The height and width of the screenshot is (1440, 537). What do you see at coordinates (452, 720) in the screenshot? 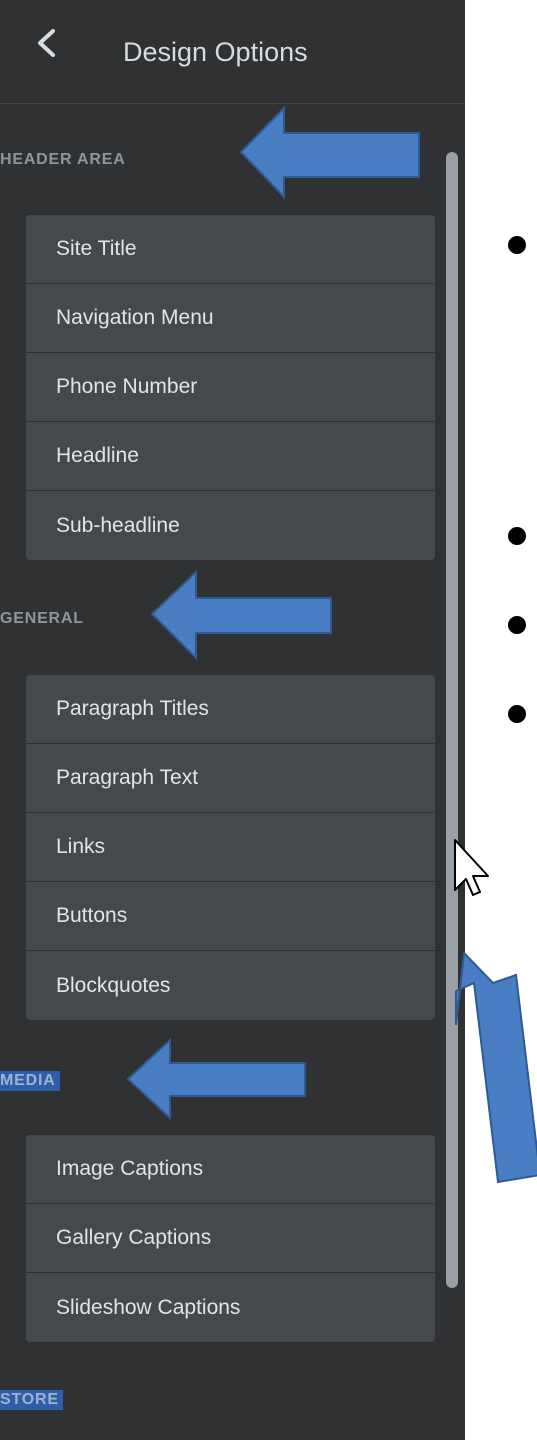
I see `scrollbar-thumb` at bounding box center [452, 720].